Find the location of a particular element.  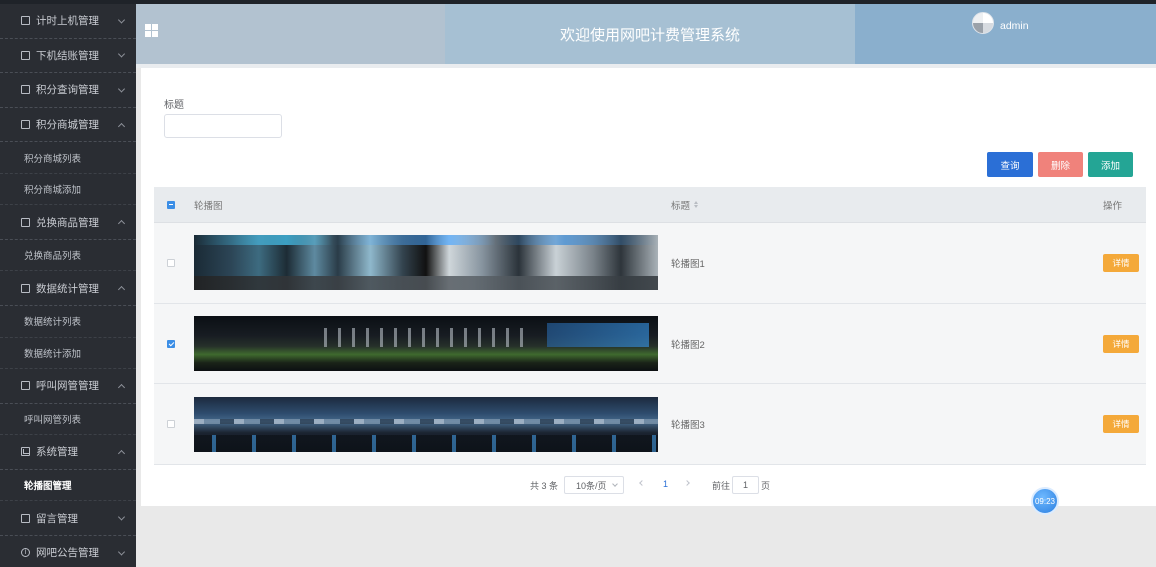

info-icon is located at coordinates (25, 552).